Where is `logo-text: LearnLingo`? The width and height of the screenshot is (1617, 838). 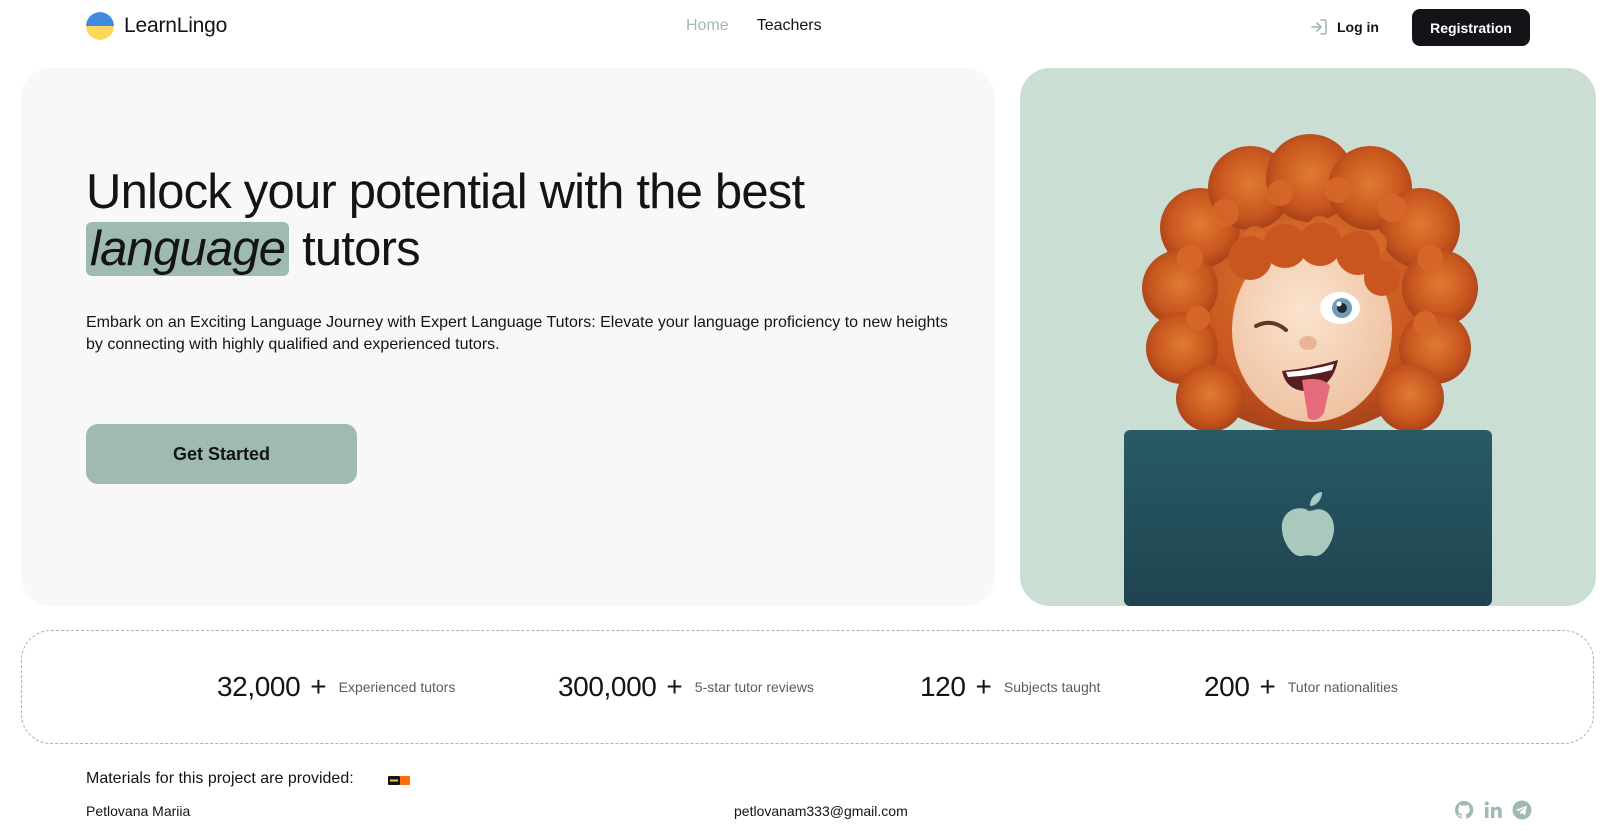 logo-text: LearnLingo is located at coordinates (176, 25).